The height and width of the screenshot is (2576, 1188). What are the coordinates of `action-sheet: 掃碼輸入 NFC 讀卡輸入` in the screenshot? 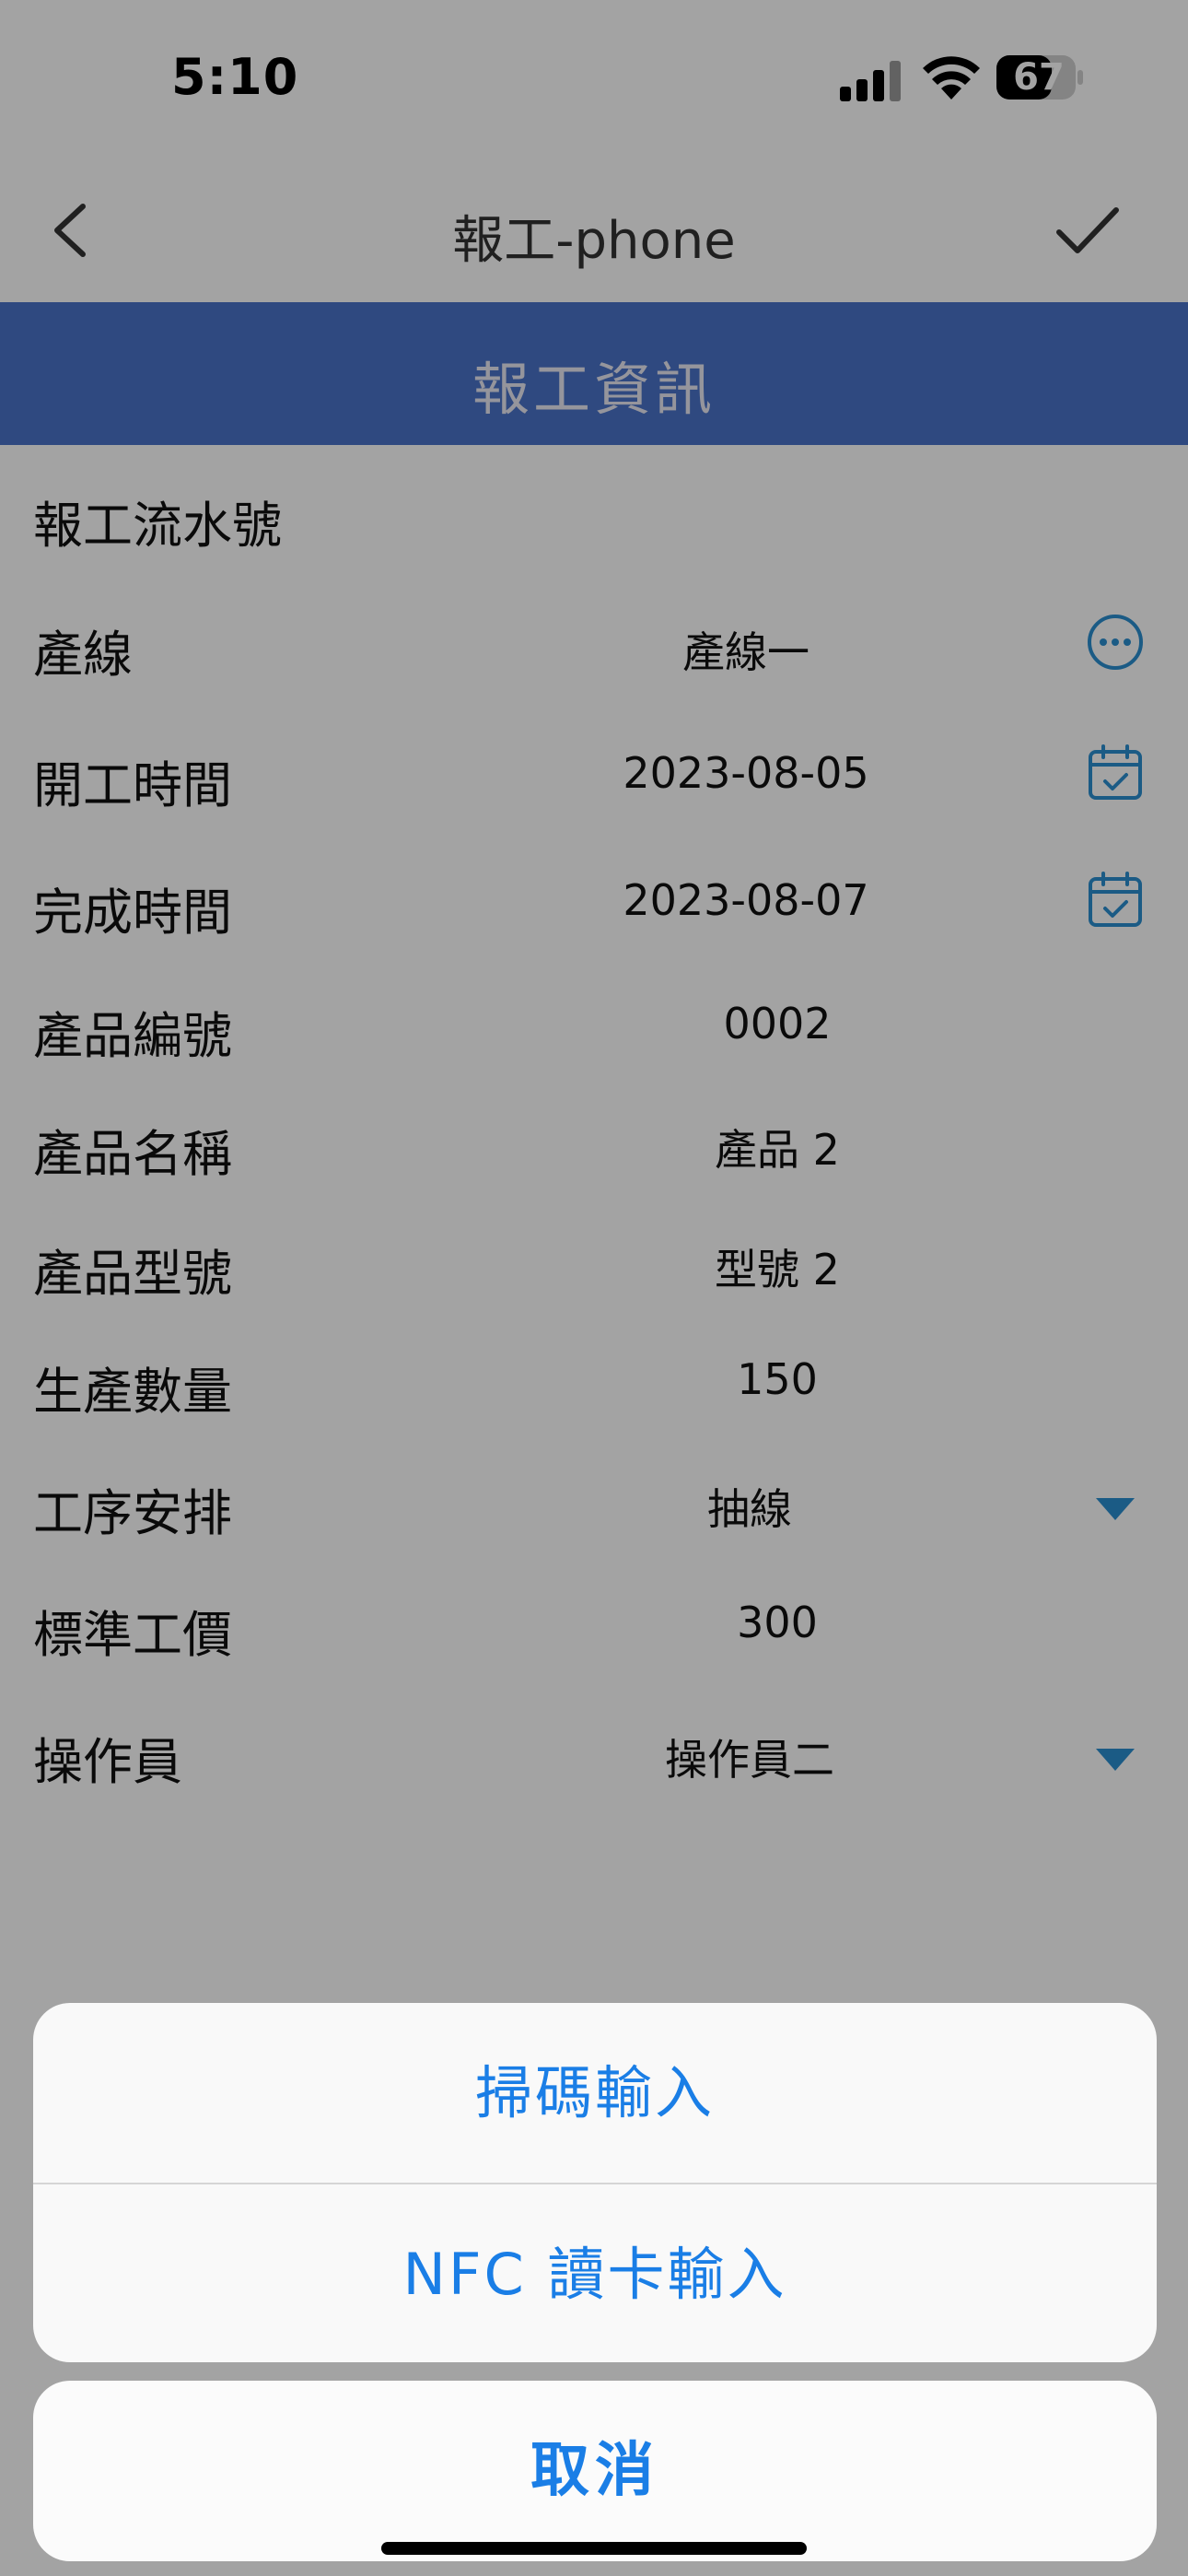 It's located at (595, 2182).